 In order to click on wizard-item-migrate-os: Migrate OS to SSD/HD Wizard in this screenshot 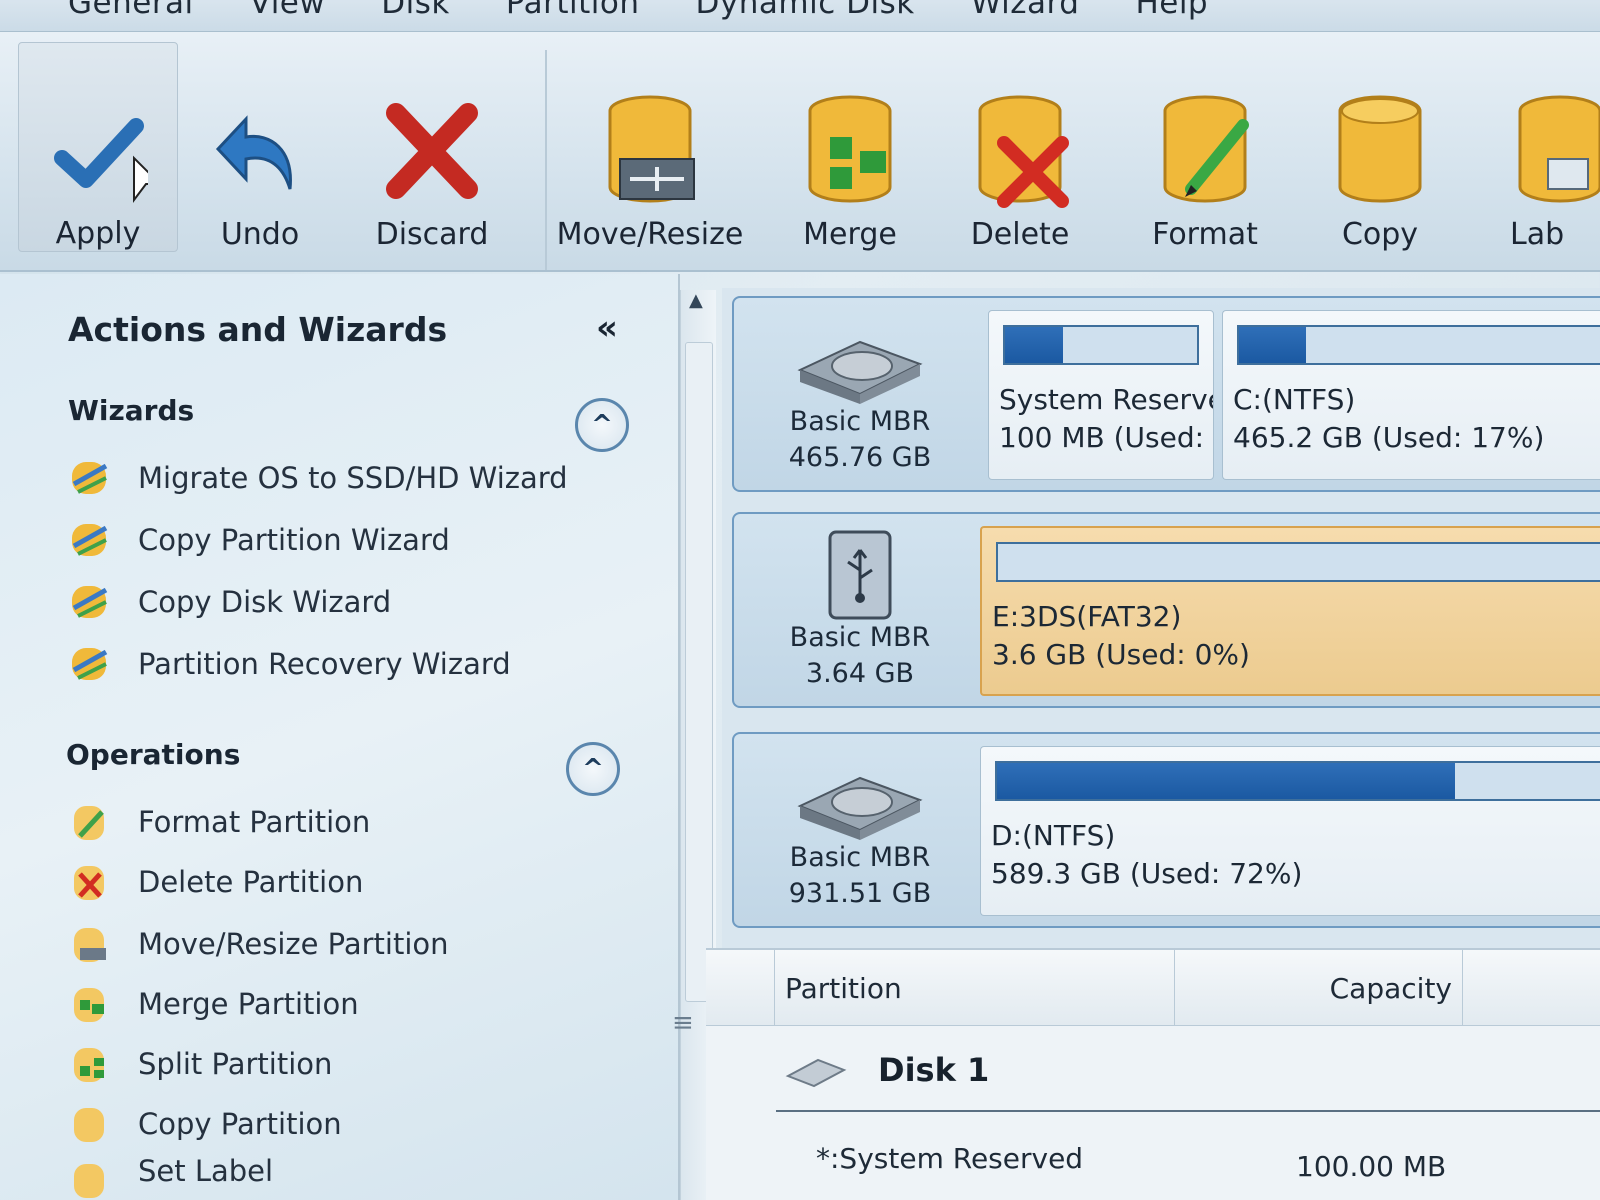, I will do `click(318, 478)`.